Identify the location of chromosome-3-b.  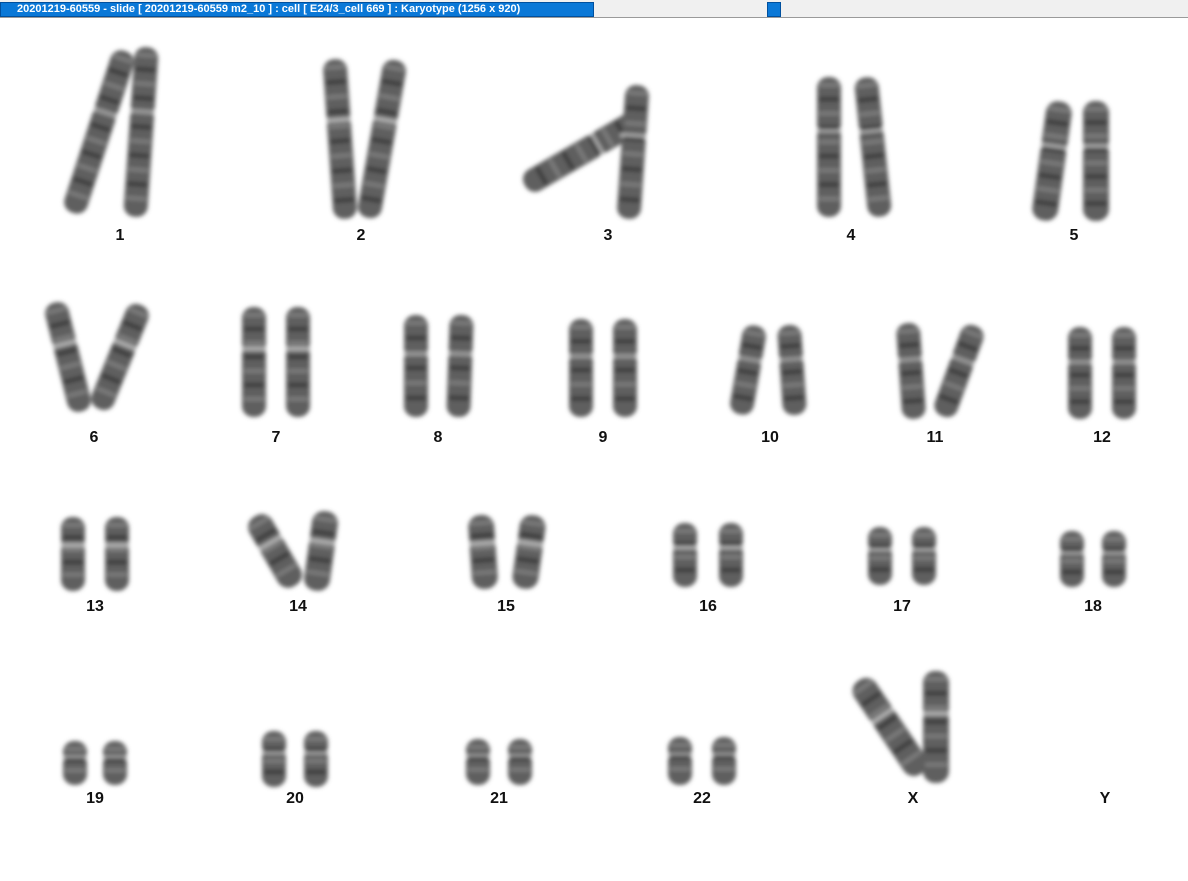
(633, 152).